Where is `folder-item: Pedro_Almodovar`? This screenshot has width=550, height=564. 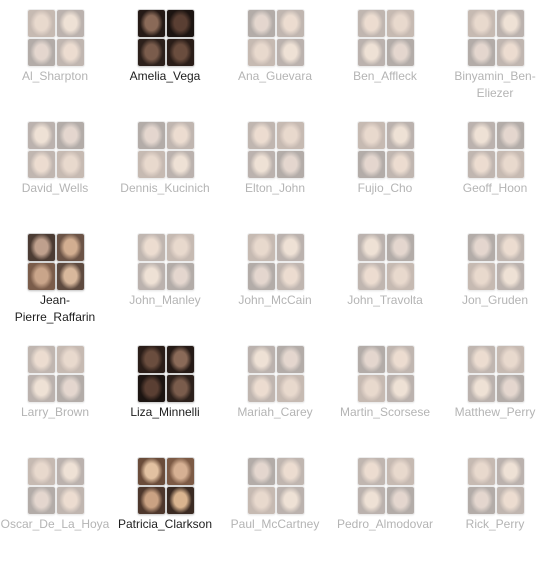
folder-item: Pedro_Almodovar is located at coordinates (385, 504).